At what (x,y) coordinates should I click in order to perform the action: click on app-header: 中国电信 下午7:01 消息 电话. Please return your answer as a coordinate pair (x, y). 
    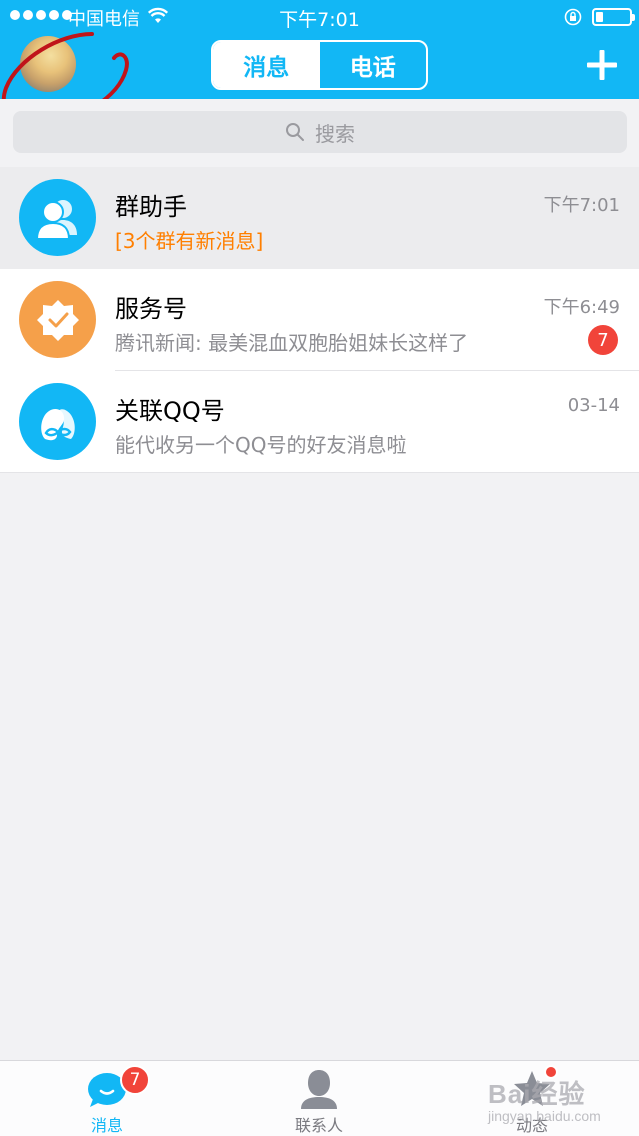
    Looking at the image, I should click on (319, 49).